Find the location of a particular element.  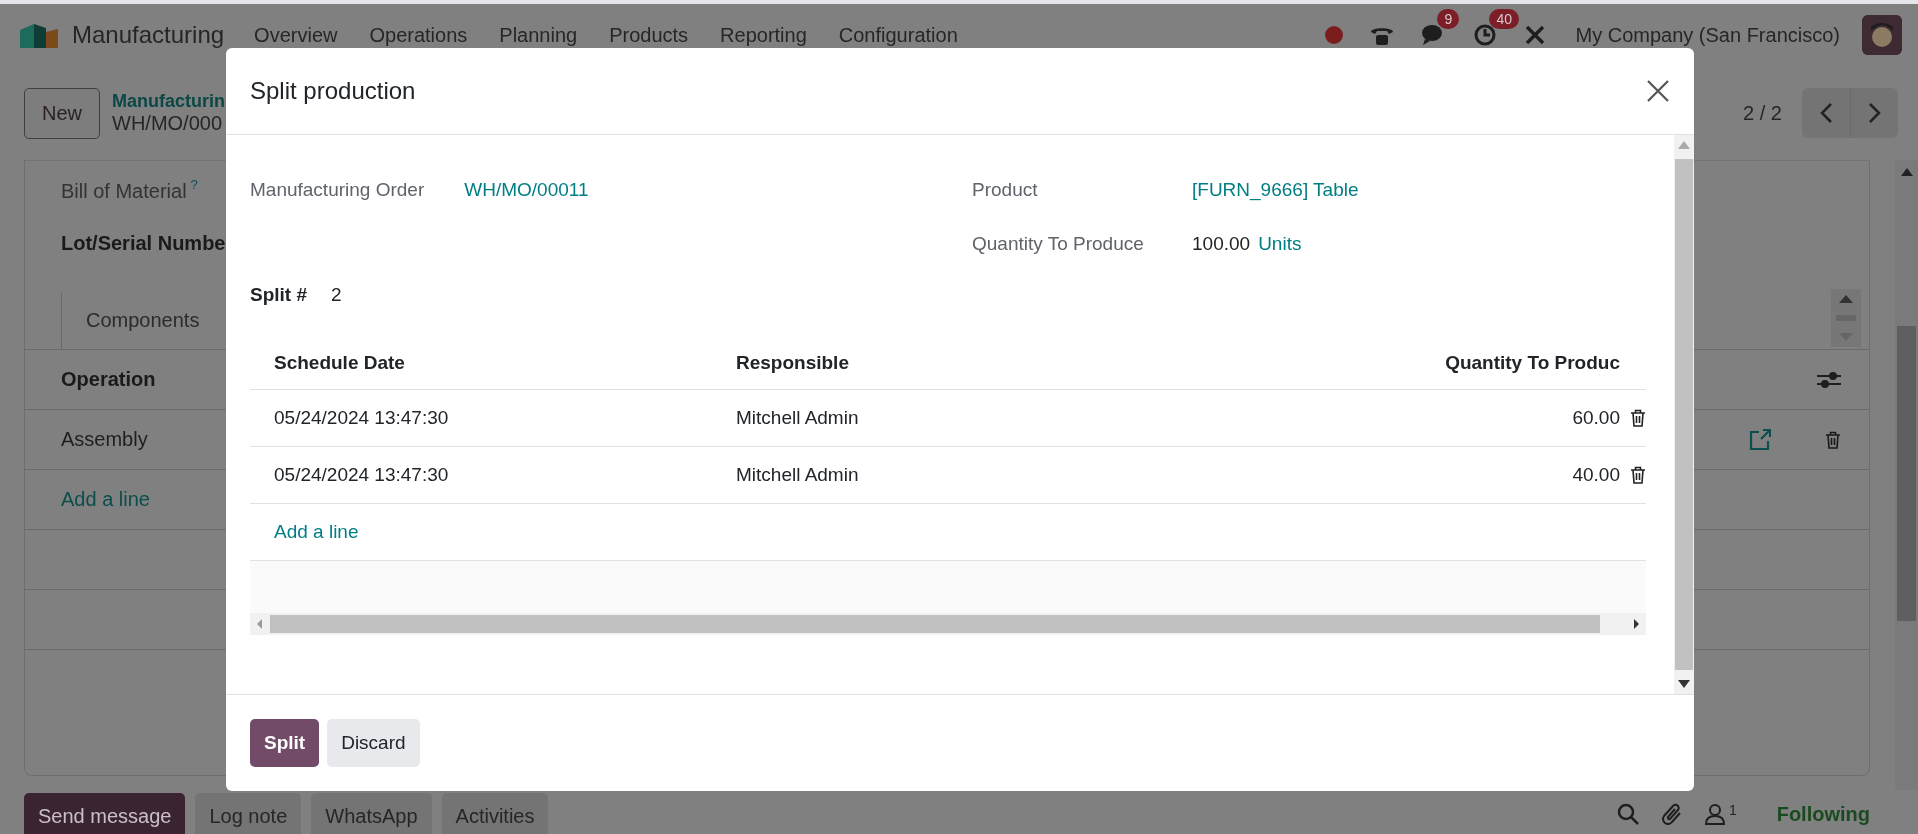

menu-item: Reporting is located at coordinates (763, 35).